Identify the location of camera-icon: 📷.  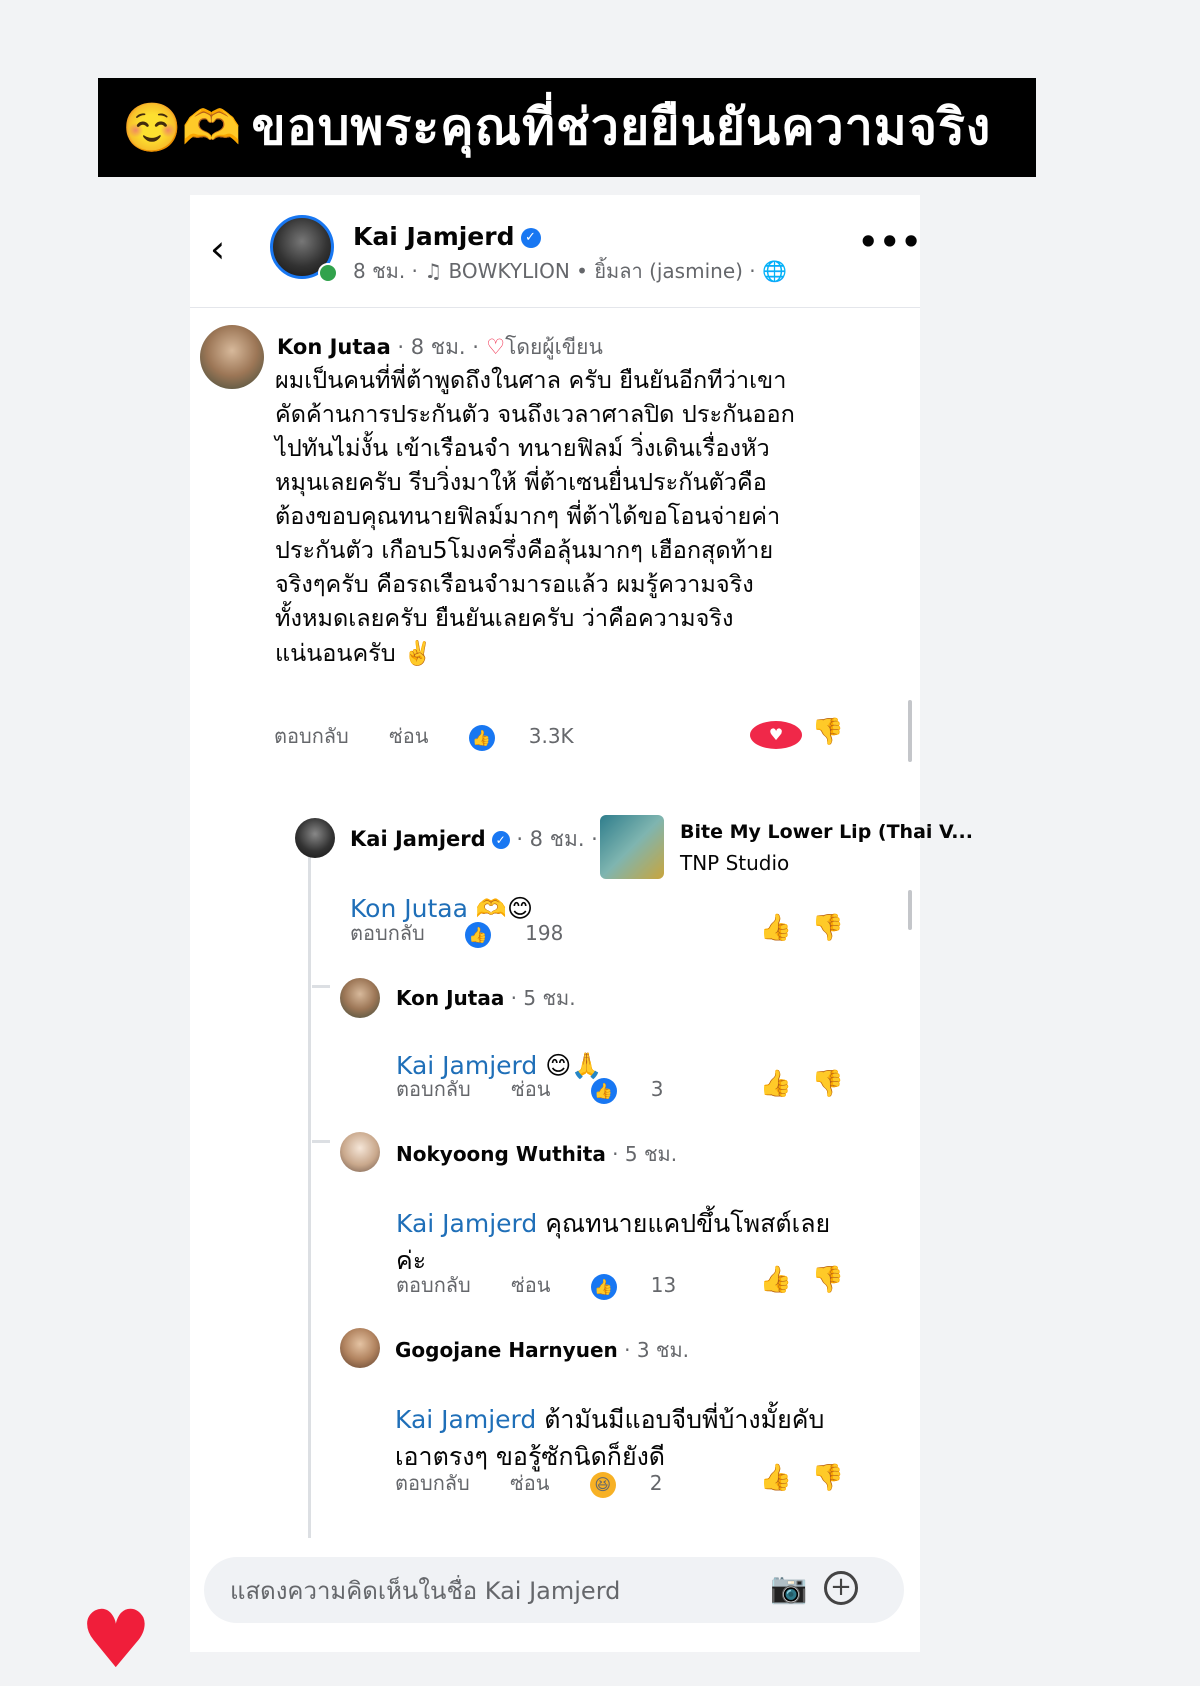
(788, 1588).